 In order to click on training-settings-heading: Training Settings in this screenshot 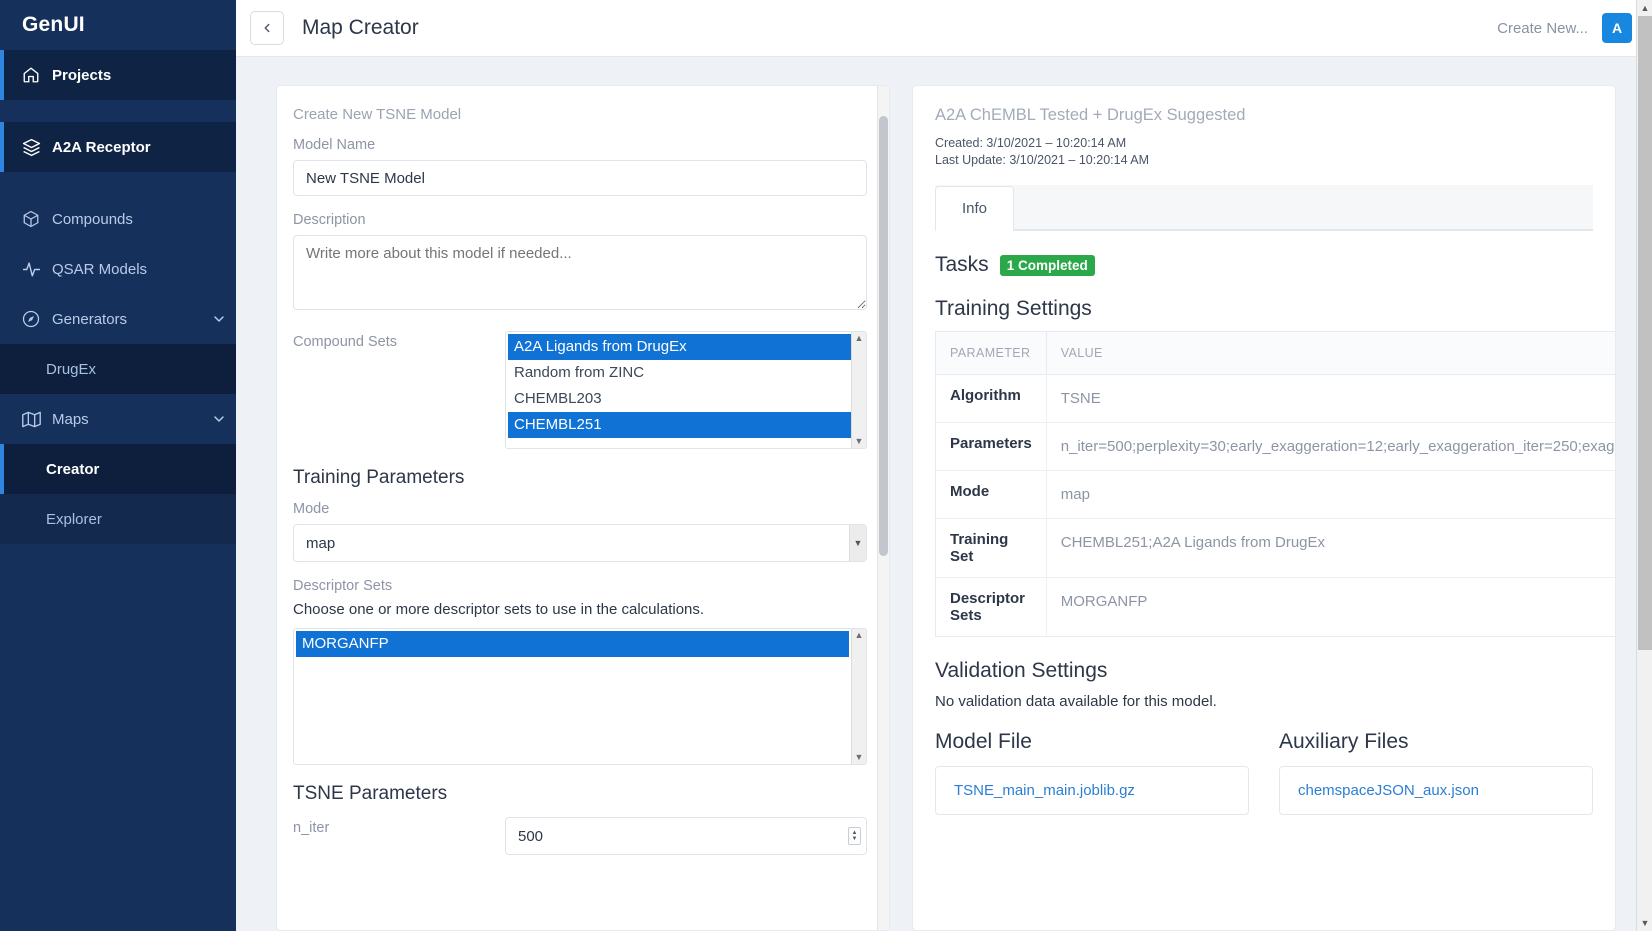, I will do `click(1013, 308)`.